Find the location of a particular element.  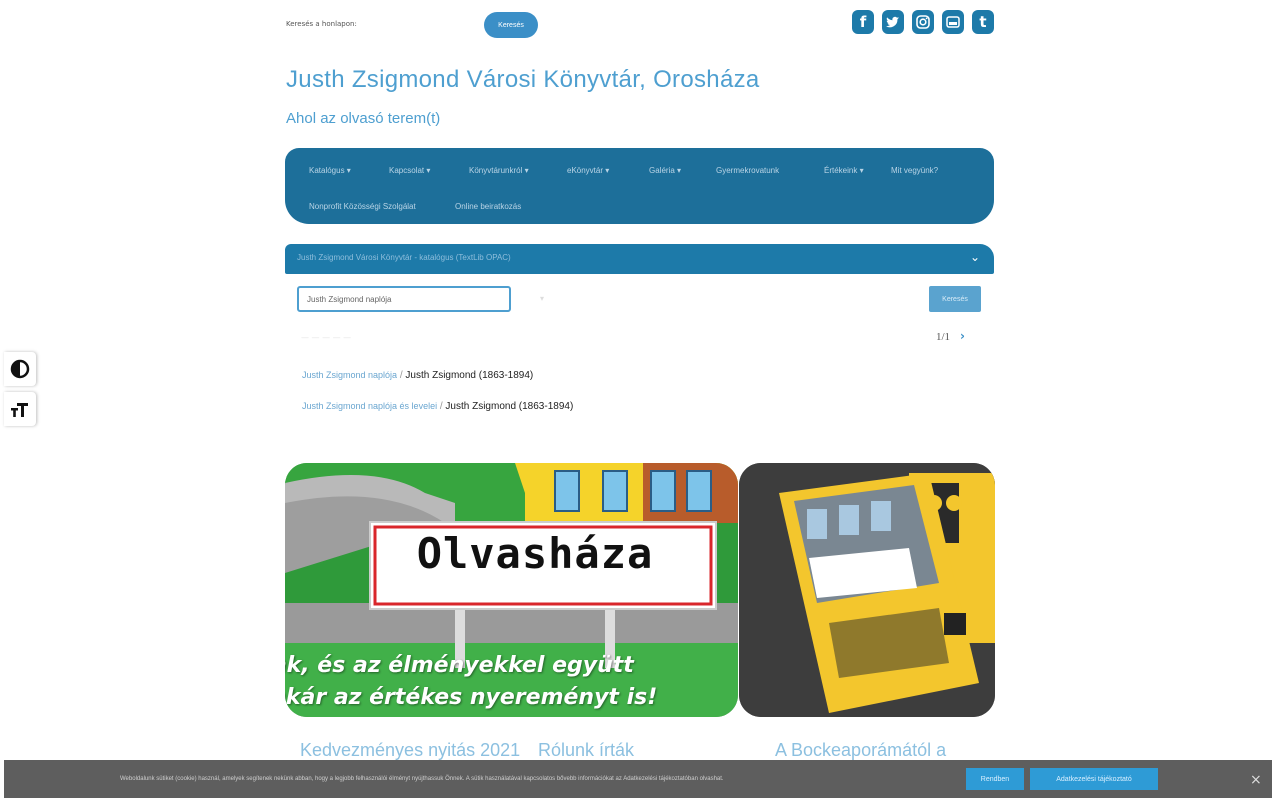

twitter-icon is located at coordinates (893, 22).